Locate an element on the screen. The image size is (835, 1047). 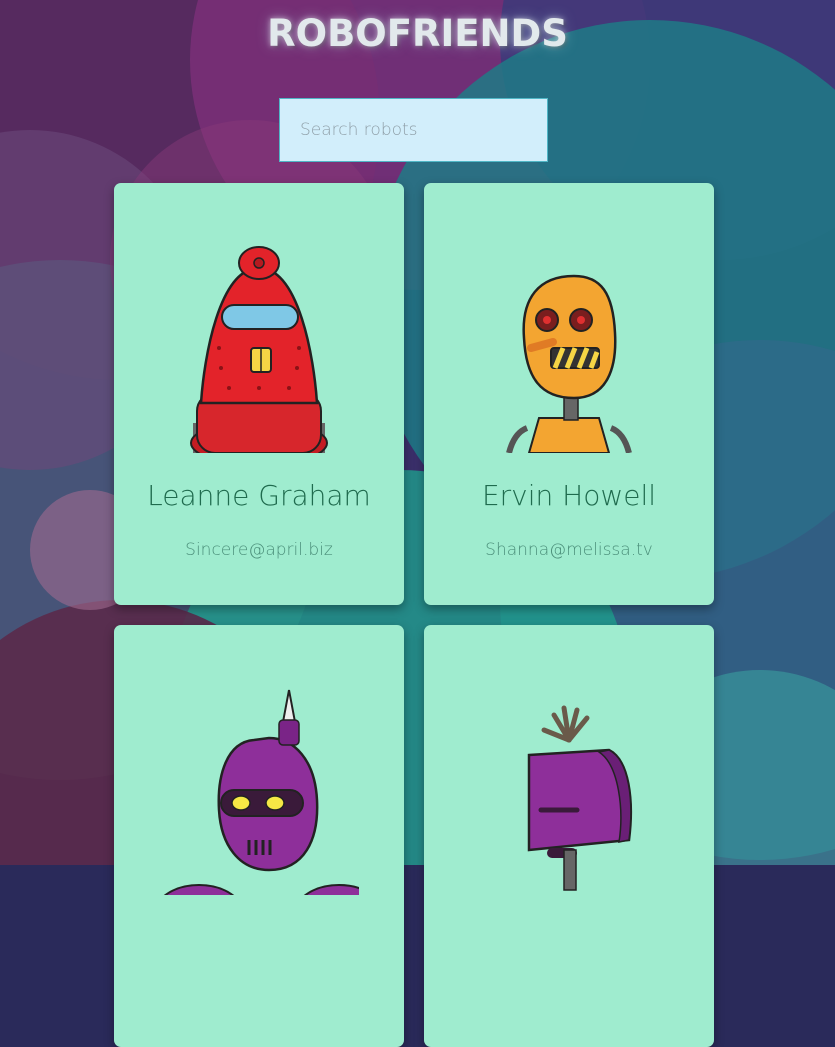
search-input is located at coordinates (413, 130).